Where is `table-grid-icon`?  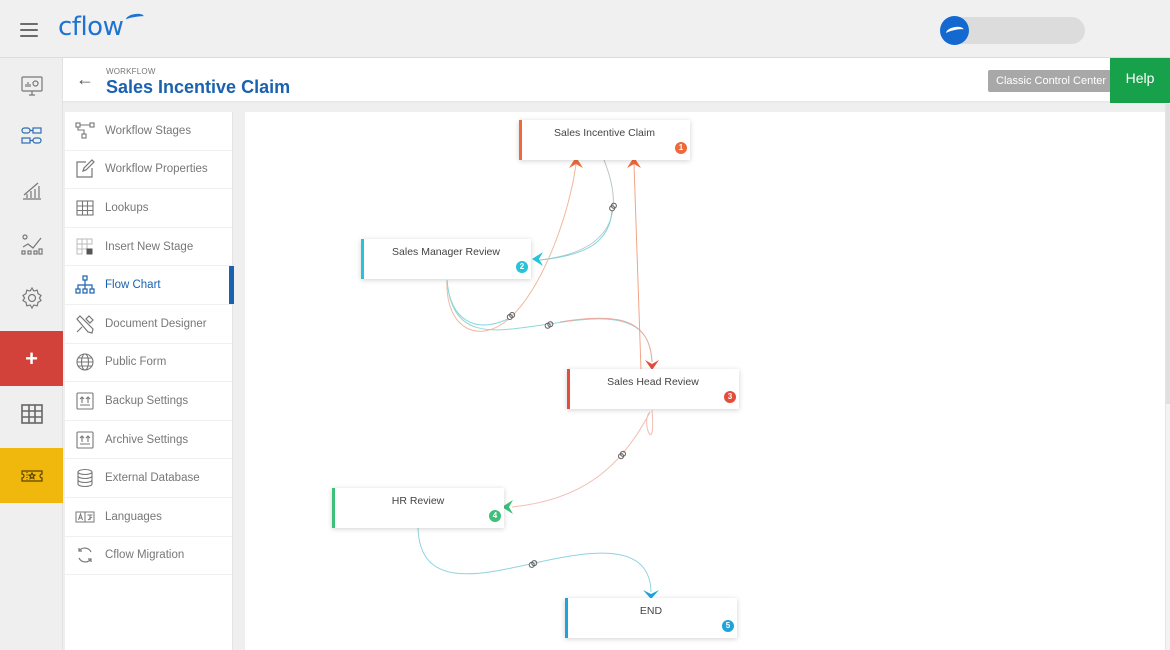
table-grid-icon is located at coordinates (31, 413).